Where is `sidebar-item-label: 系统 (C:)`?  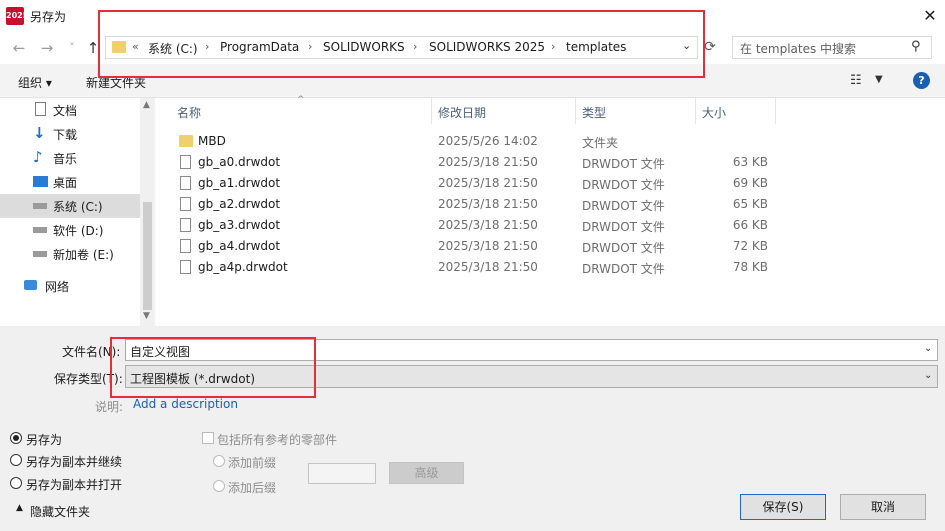
sidebar-item-label: 系统 (C:) is located at coordinates (78, 207).